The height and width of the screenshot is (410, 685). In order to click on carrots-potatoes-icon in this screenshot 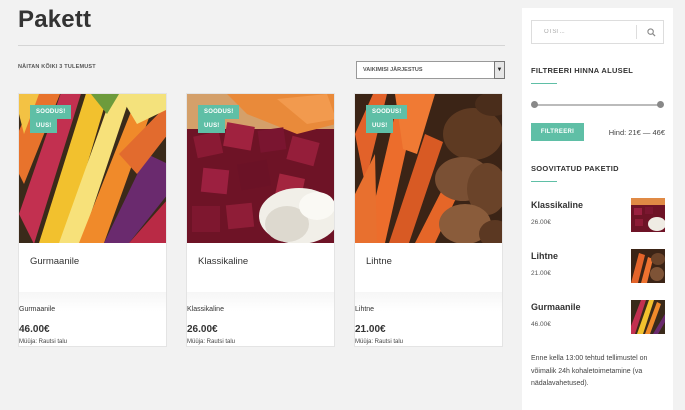, I will do `click(648, 266)`.